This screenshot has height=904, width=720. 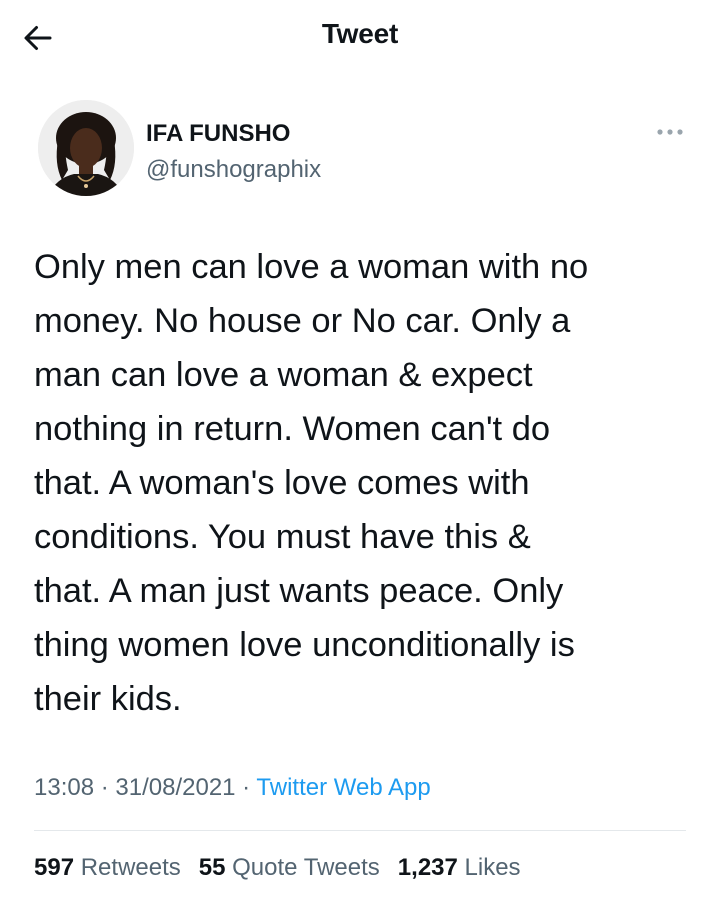 I want to click on quote-tweets-count: 55, so click(x=212, y=867).